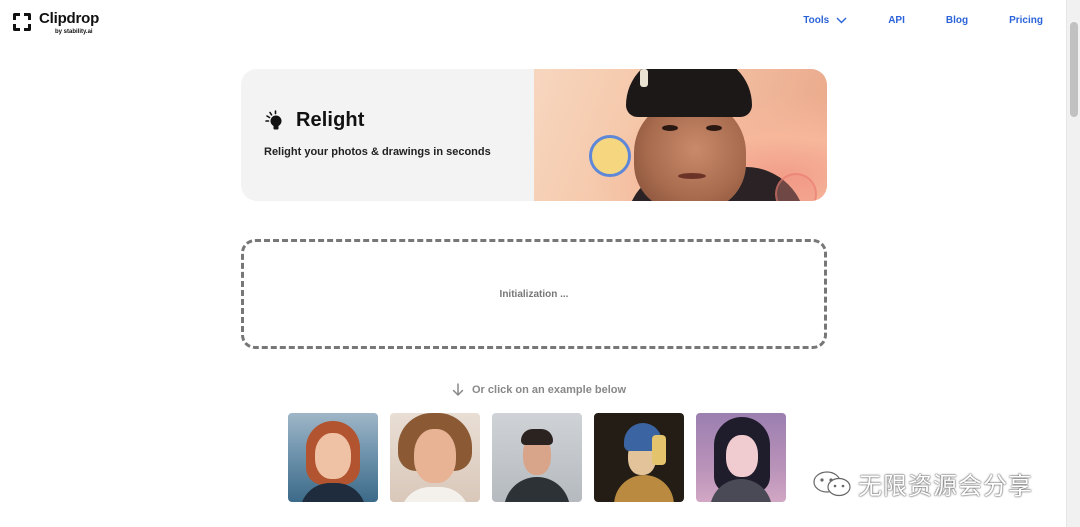 Image resolution: width=1080 pixels, height=527 pixels. What do you see at coordinates (549, 390) in the screenshot?
I see `examples-label-text: Or click on an example below` at bounding box center [549, 390].